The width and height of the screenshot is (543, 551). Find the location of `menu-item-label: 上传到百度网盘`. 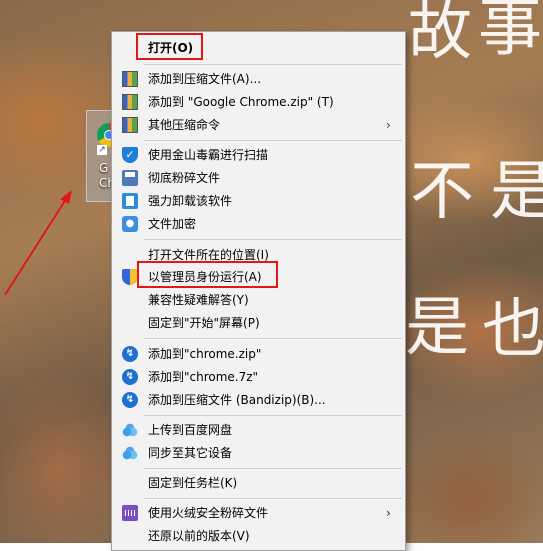

menu-item-label: 上传到百度网盘 is located at coordinates (190, 430).